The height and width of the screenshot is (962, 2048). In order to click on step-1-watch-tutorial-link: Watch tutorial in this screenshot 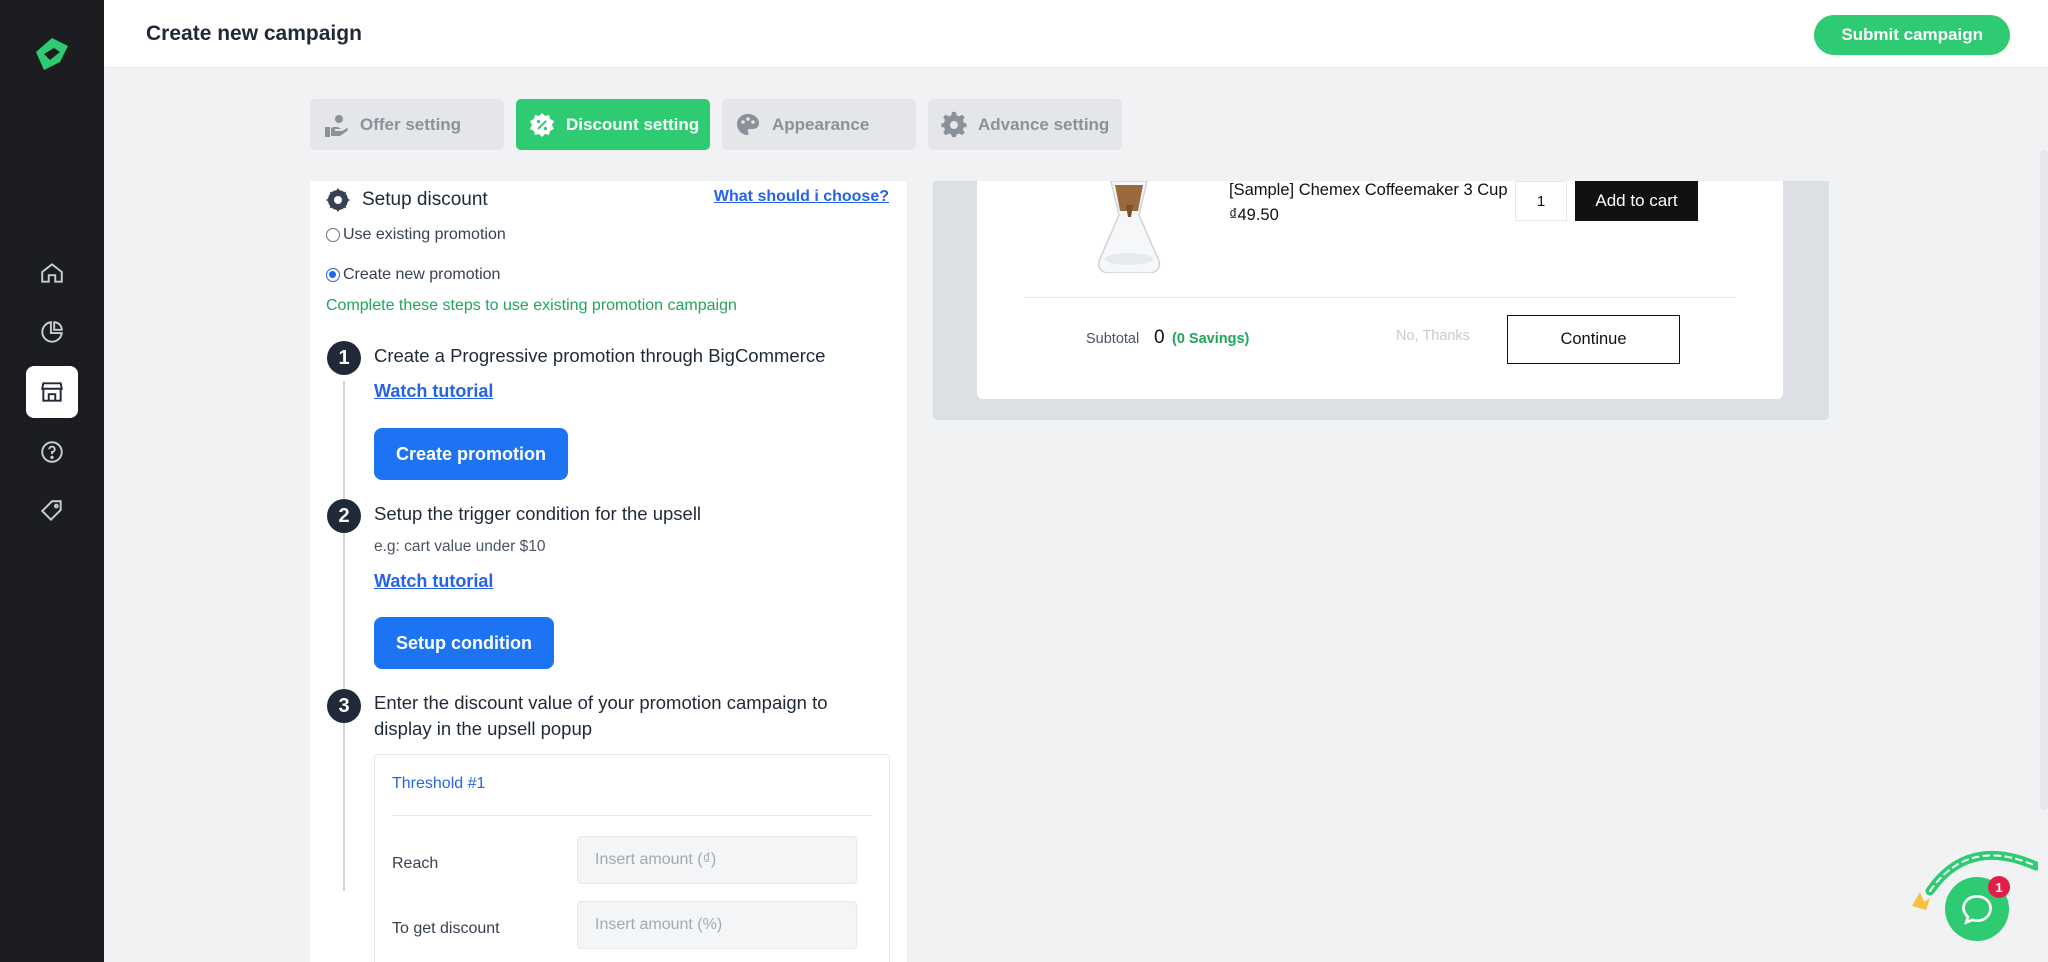, I will do `click(433, 391)`.